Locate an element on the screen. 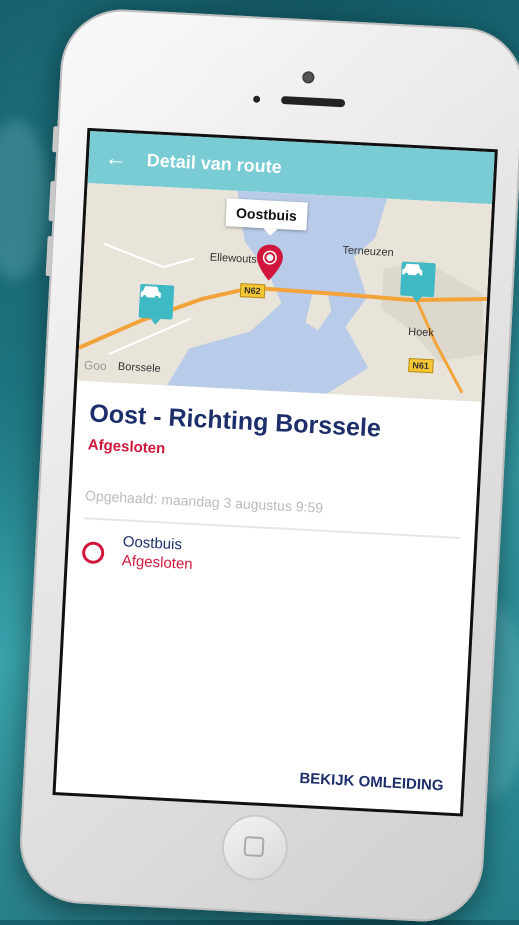  proximity-sensor is located at coordinates (256, 99).